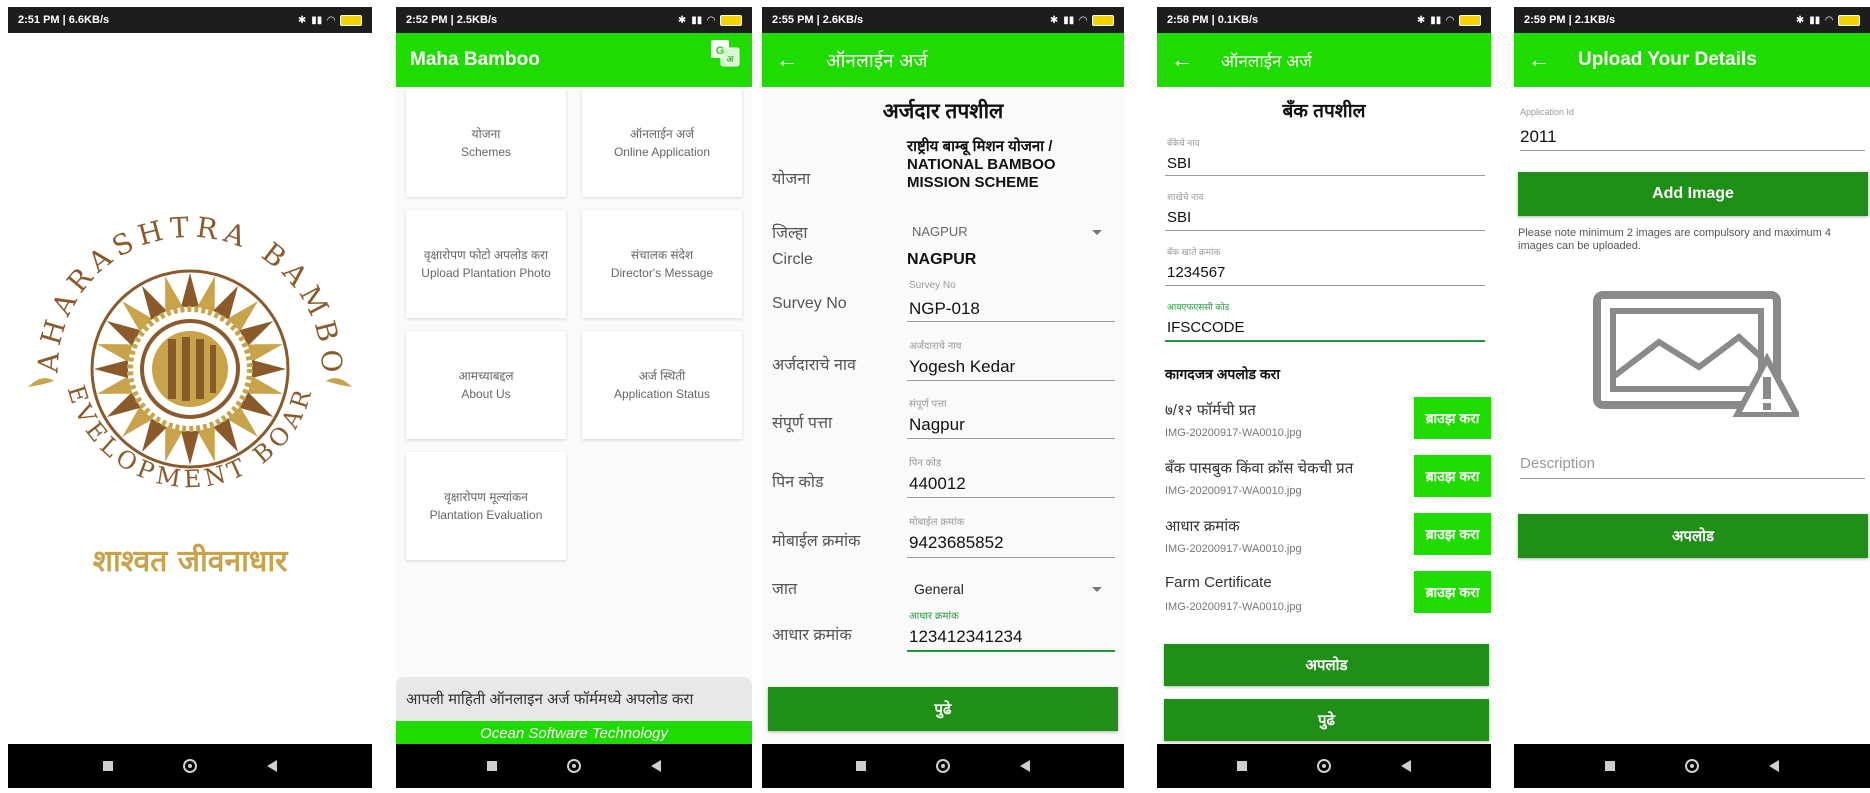 This screenshot has width=1870, height=793. What do you see at coordinates (925, 463) in the screenshot?
I see `pin-hint: पिन कोड` at bounding box center [925, 463].